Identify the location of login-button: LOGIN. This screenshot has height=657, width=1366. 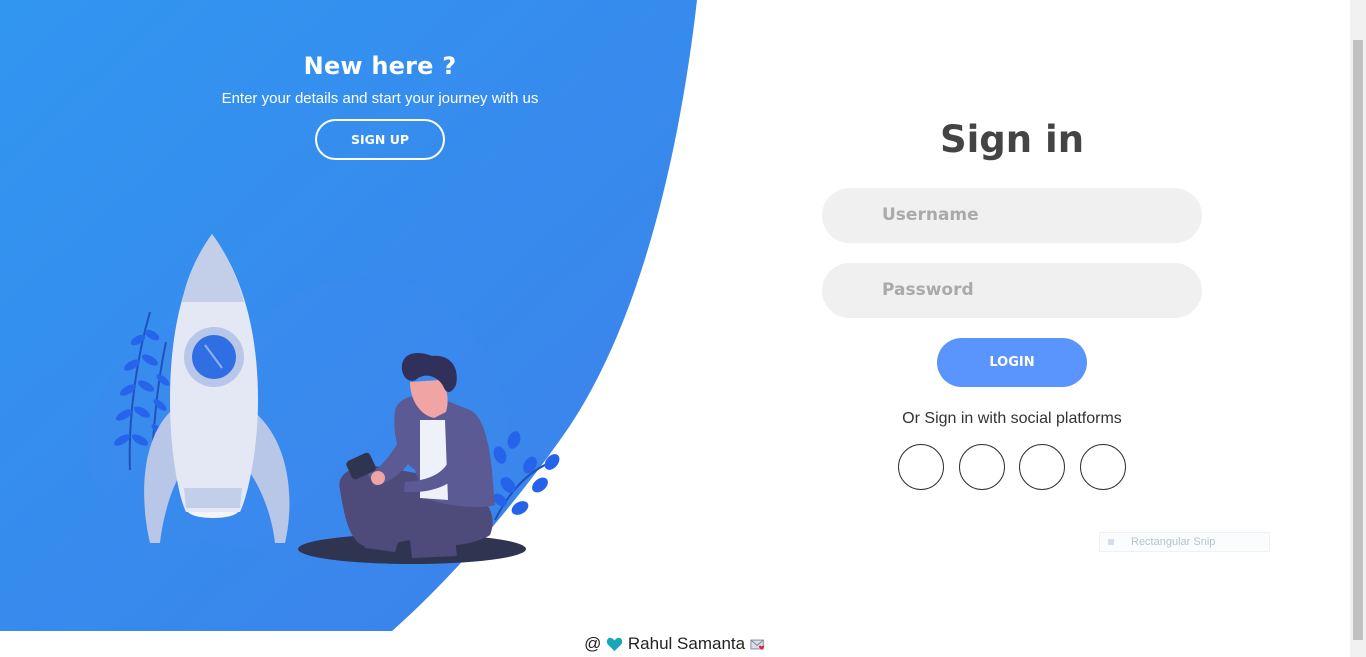
(1012, 362).